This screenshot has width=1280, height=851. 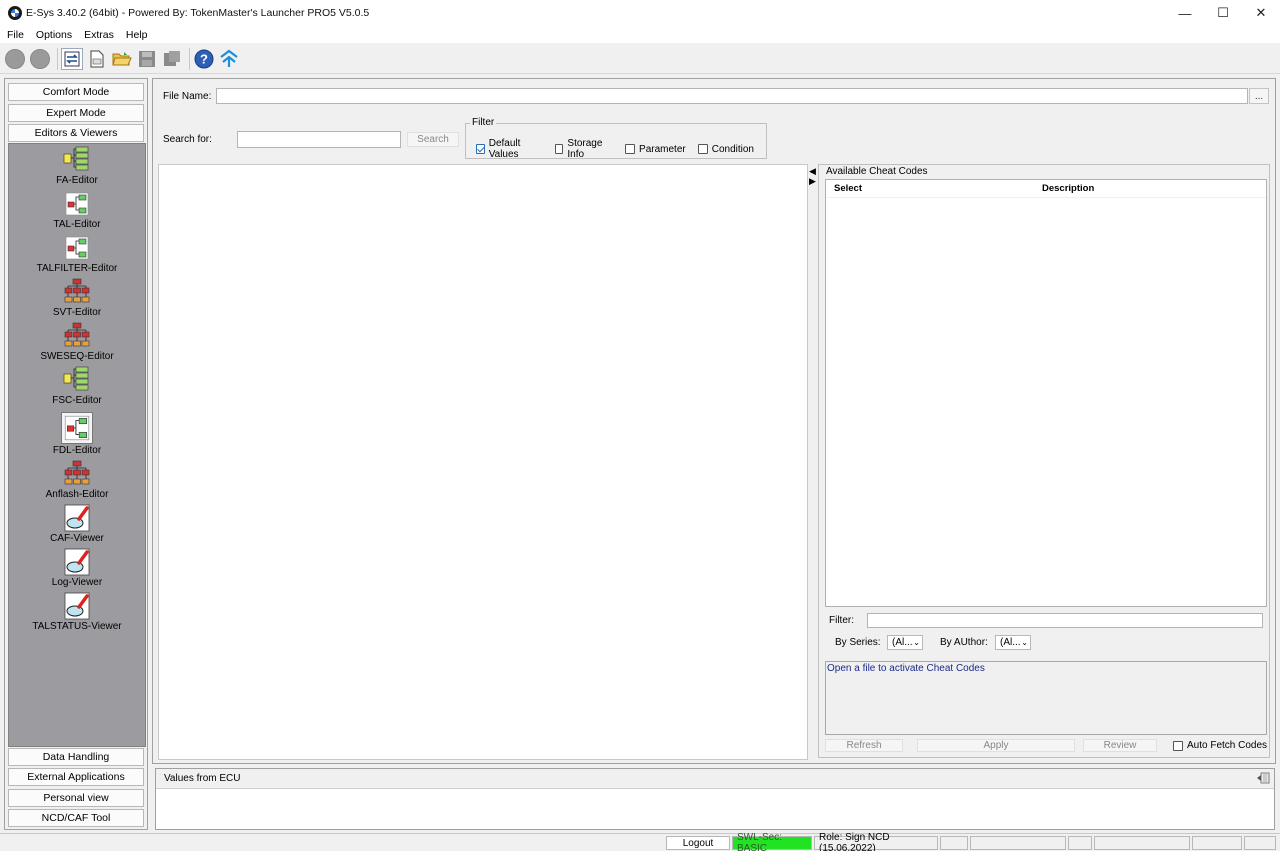 I want to click on condition-checkbox: Condition, so click(x=725, y=149).